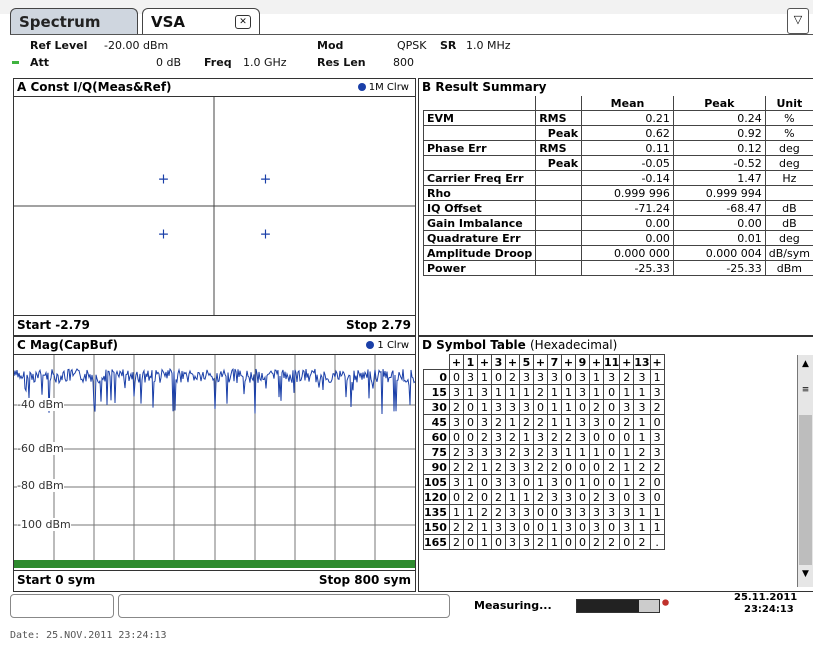  I want to click on symbol-offset: 150, so click(436, 527).